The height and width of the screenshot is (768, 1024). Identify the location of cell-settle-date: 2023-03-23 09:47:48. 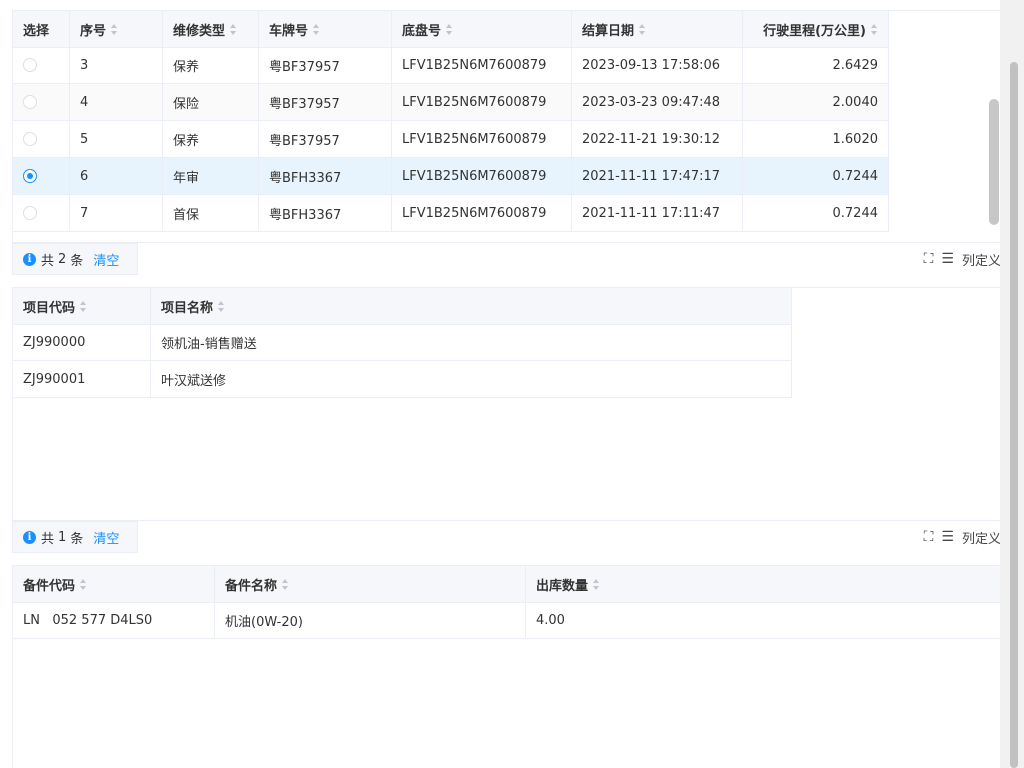
(657, 102).